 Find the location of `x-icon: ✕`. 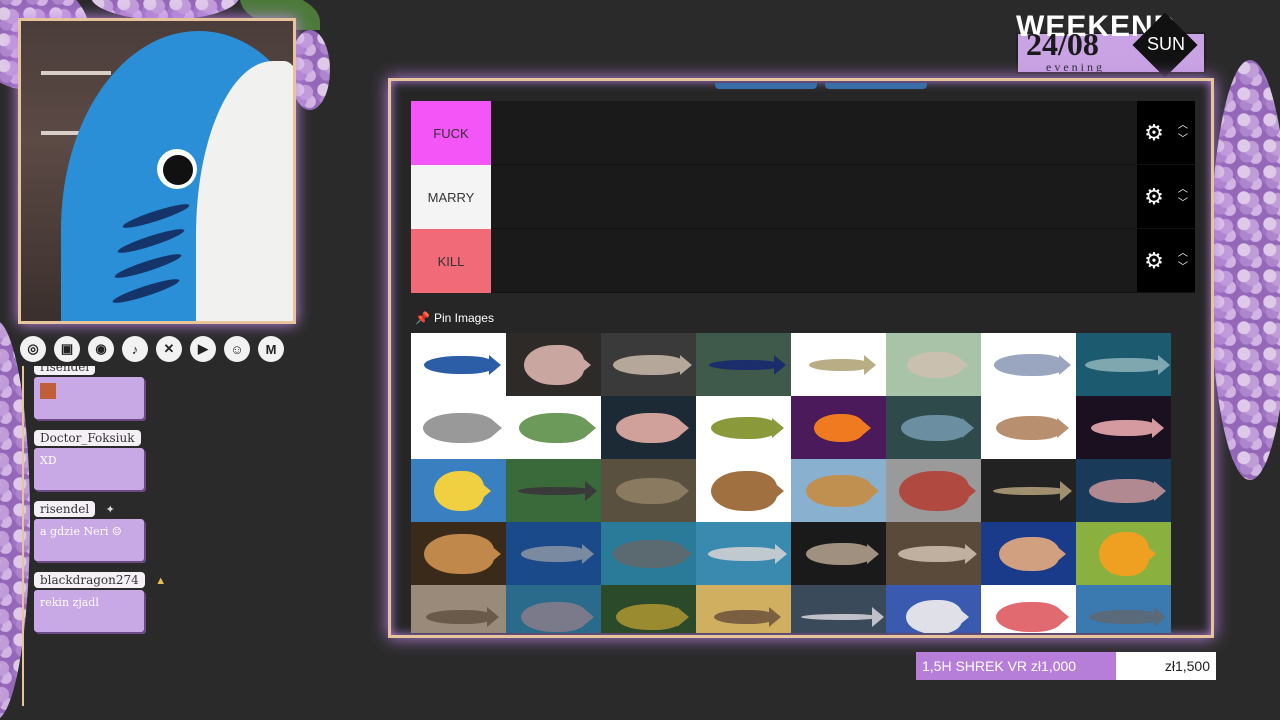

x-icon: ✕ is located at coordinates (169, 349).